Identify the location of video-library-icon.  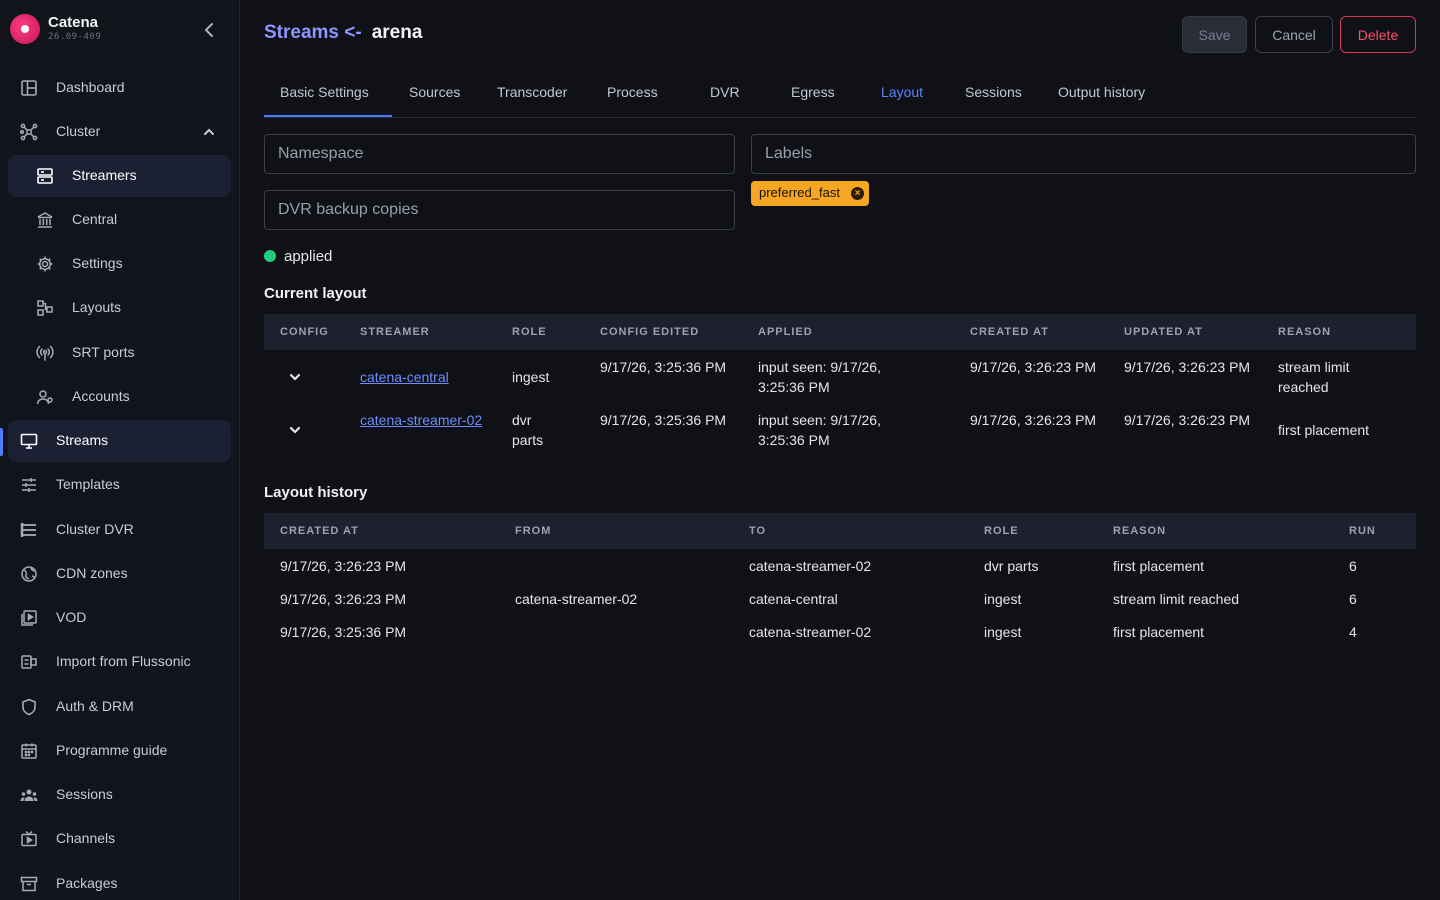
(29, 618).